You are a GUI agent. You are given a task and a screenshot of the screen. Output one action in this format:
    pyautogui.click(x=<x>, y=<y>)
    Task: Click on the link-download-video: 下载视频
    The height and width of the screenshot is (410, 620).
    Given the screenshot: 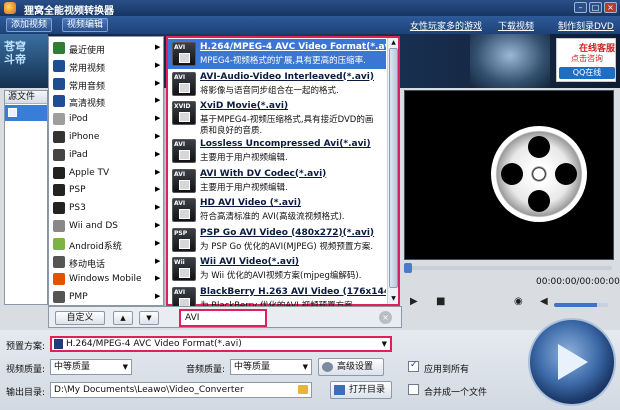 What is the action you would take?
    pyautogui.click(x=516, y=25)
    